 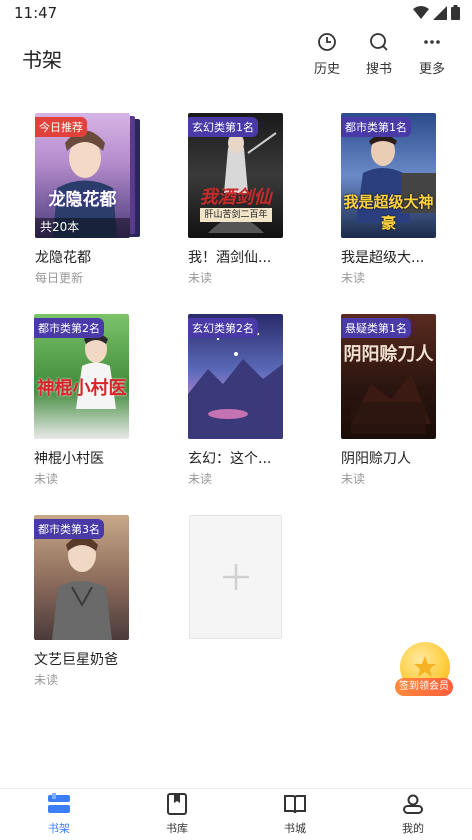 What do you see at coordinates (432, 54) in the screenshot?
I see `more-button: 更多` at bounding box center [432, 54].